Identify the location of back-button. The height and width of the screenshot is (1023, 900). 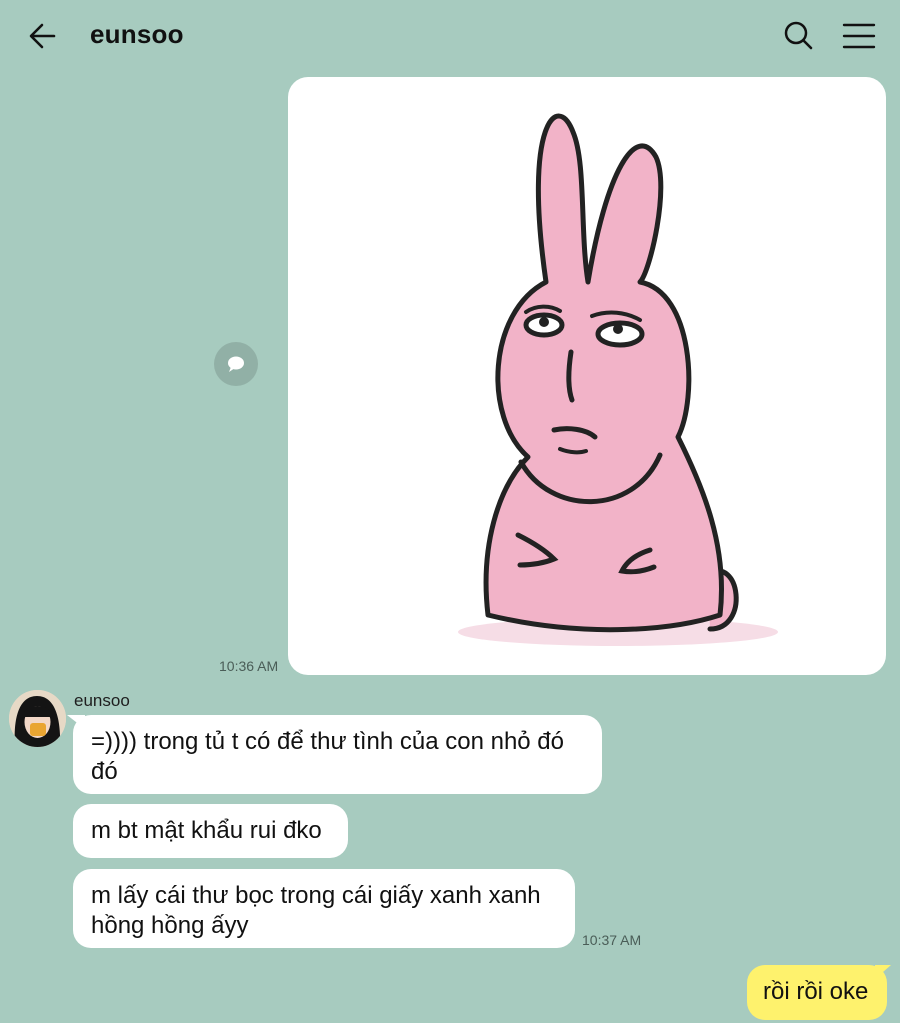
(43, 36).